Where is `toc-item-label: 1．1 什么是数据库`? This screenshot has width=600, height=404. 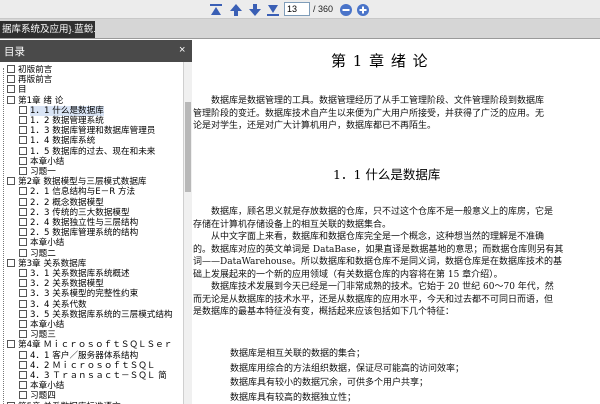 toc-item-label: 1．1 什么是数据库 is located at coordinates (67, 110).